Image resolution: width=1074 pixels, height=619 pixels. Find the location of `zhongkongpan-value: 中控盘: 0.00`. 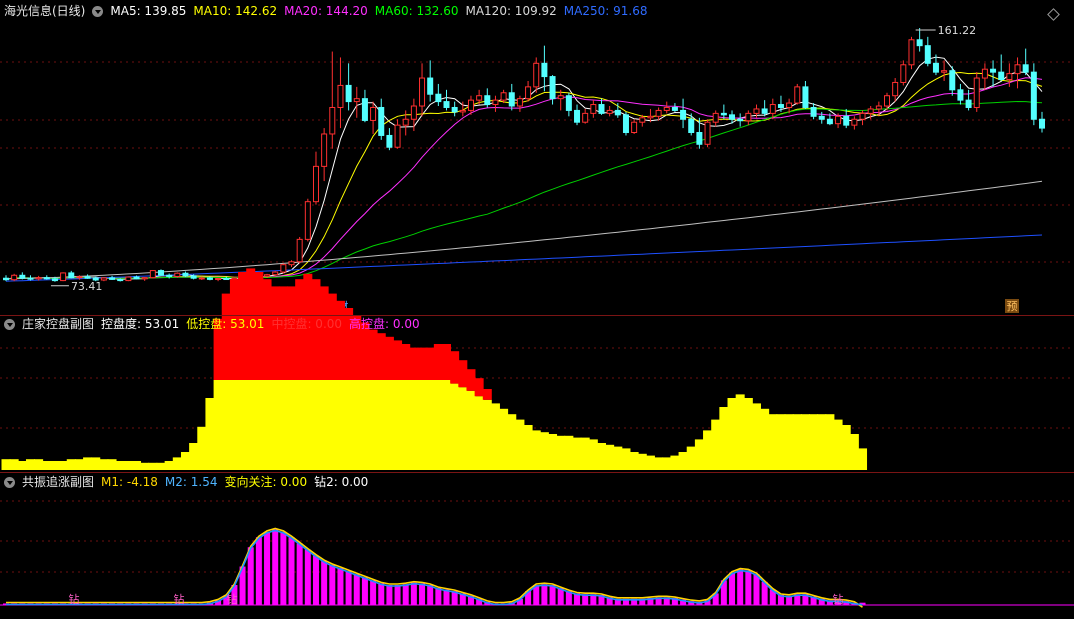

zhongkongpan-value: 中控盘: 0.00 is located at coordinates (307, 324).